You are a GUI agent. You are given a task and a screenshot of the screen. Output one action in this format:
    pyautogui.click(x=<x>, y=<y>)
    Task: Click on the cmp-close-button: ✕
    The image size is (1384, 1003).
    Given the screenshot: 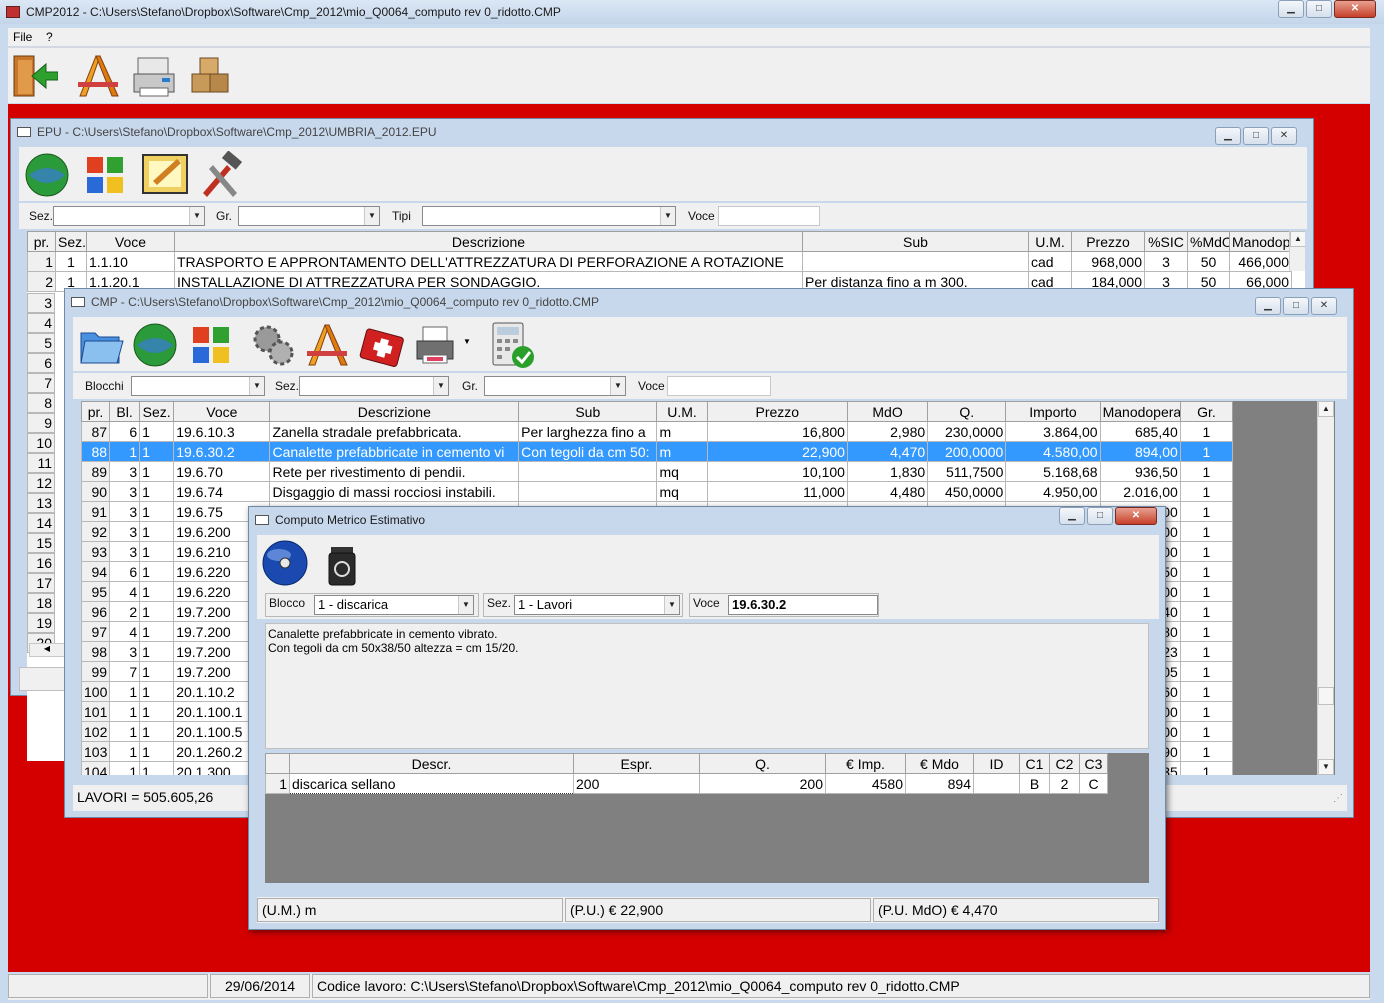 What is the action you would take?
    pyautogui.click(x=1324, y=306)
    